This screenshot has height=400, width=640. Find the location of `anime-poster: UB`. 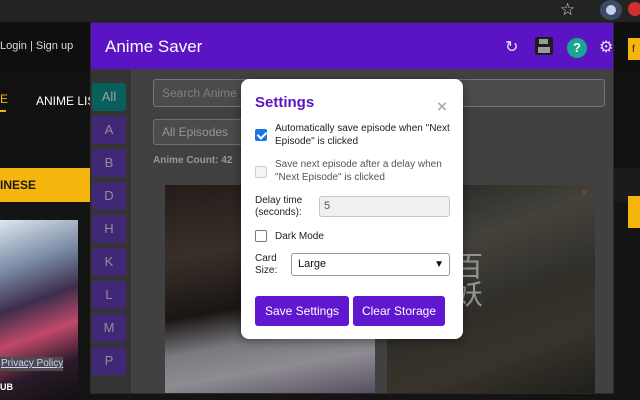

anime-poster: UB is located at coordinates (39, 310).